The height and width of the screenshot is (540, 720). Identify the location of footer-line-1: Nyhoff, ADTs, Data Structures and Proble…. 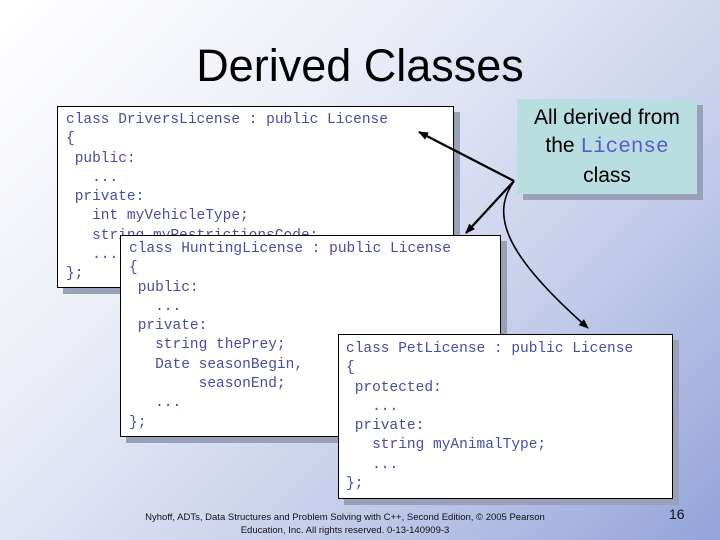
(345, 517).